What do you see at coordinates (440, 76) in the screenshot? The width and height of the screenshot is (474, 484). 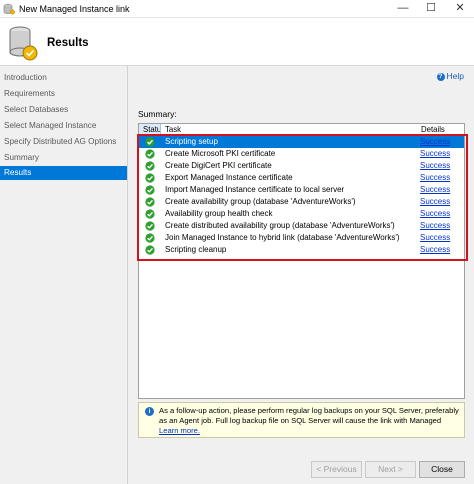 I see `help-icon: ?` at bounding box center [440, 76].